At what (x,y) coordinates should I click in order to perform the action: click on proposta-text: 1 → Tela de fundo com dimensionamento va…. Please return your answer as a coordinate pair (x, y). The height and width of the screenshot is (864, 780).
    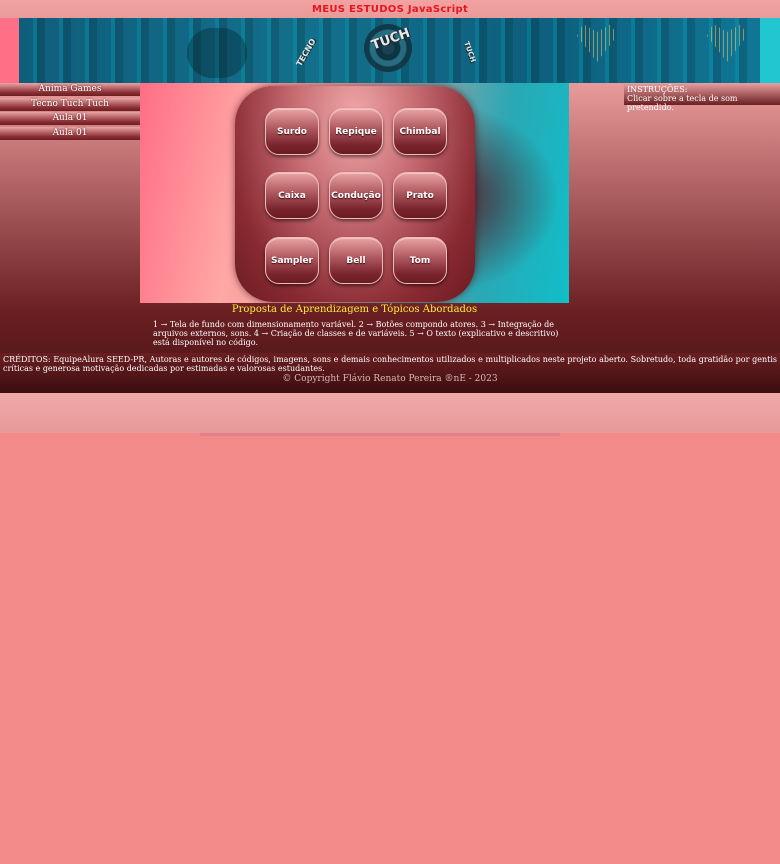
    Looking at the image, I should click on (356, 333).